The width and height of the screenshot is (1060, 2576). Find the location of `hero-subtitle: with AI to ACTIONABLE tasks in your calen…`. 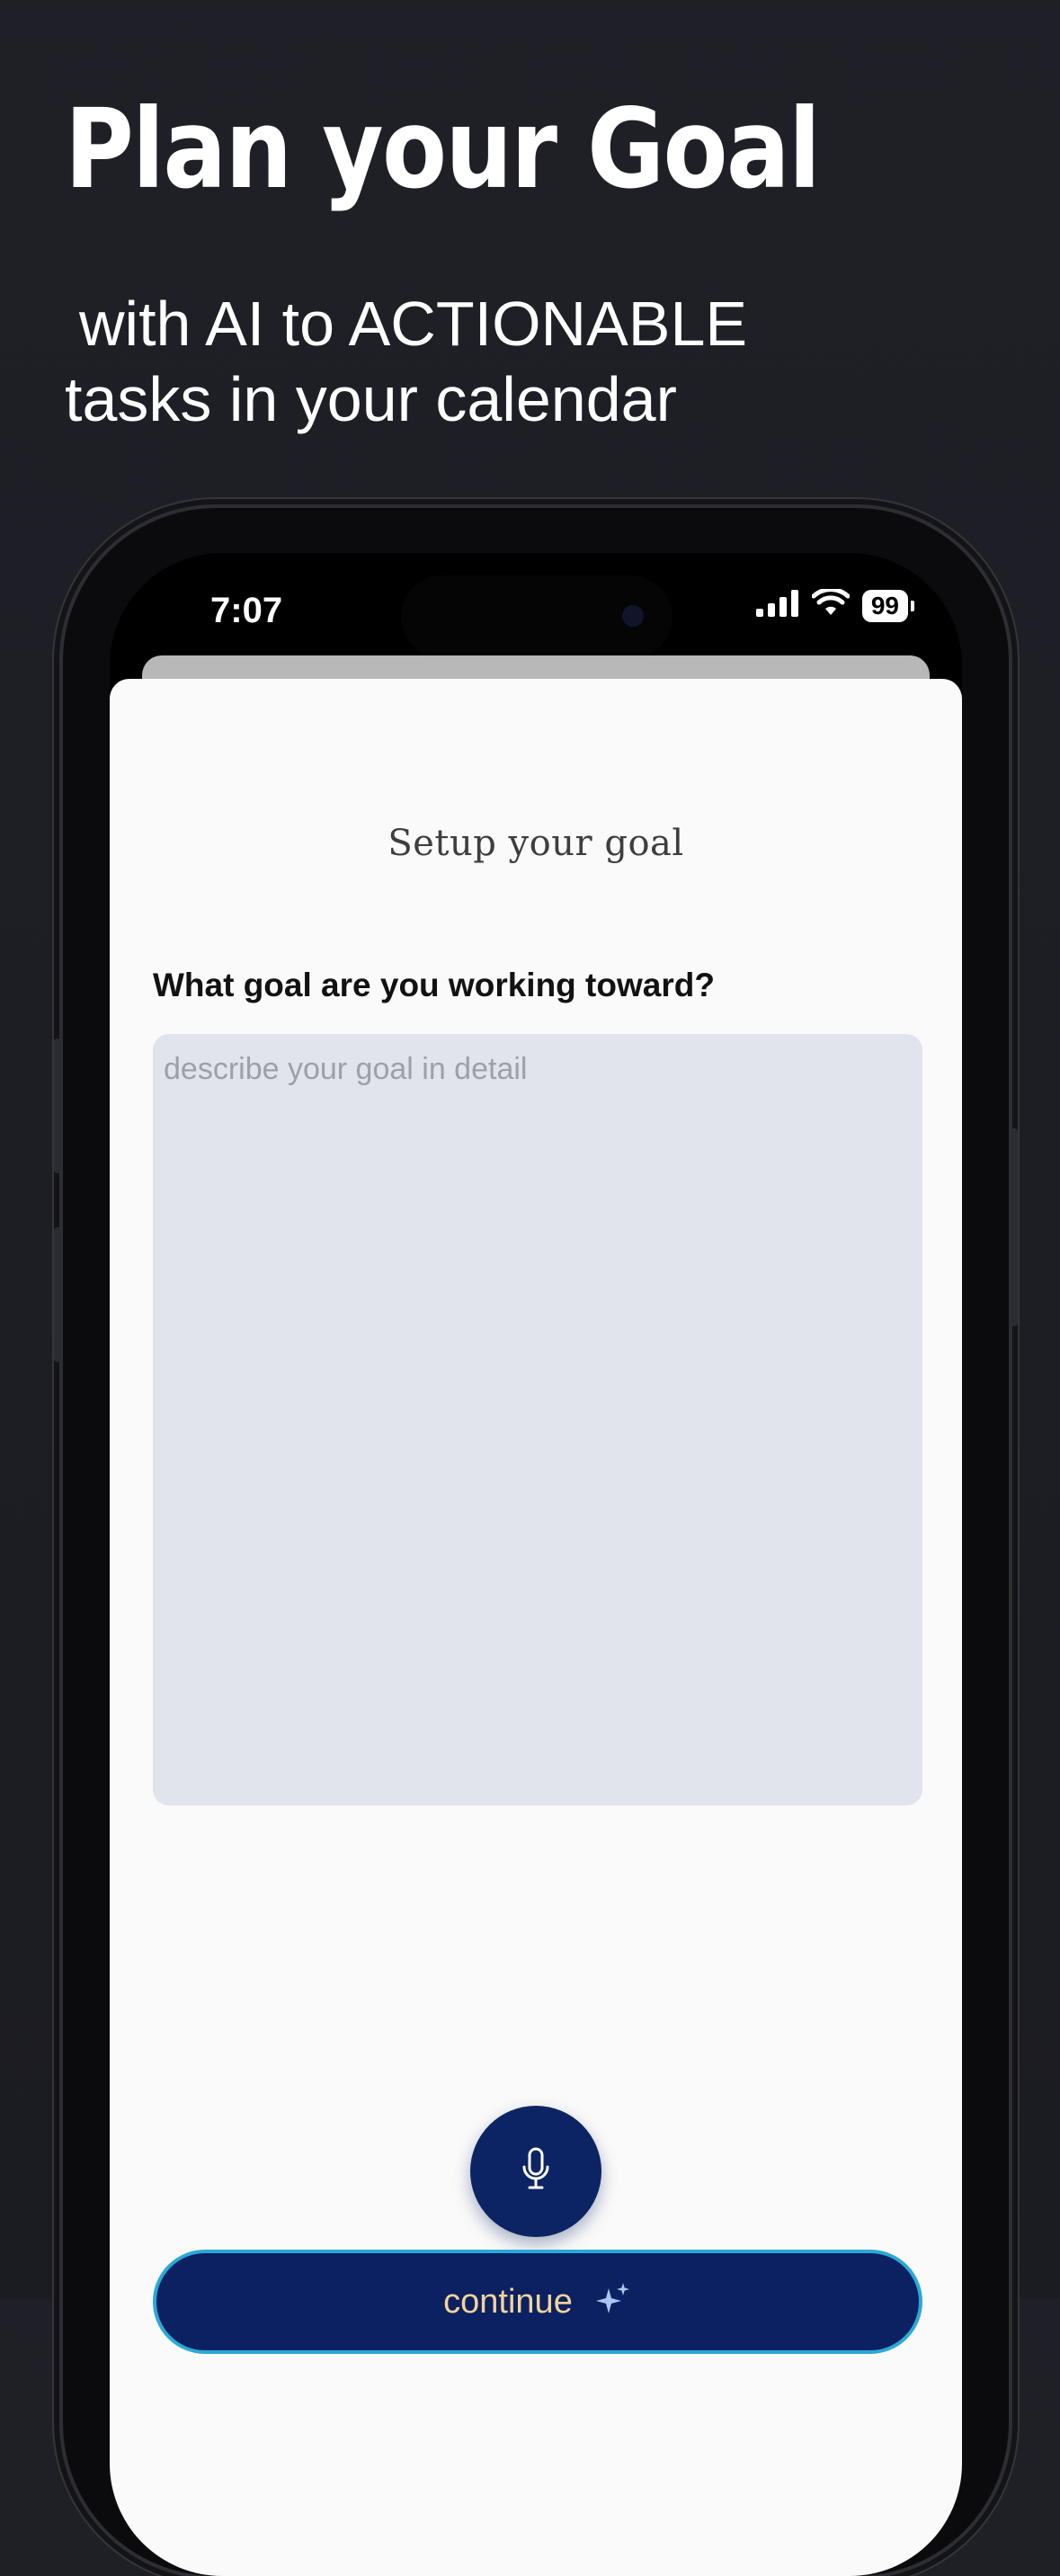

hero-subtitle: with AI to ACTIONABLE tasks in your calen… is located at coordinates (514, 362).